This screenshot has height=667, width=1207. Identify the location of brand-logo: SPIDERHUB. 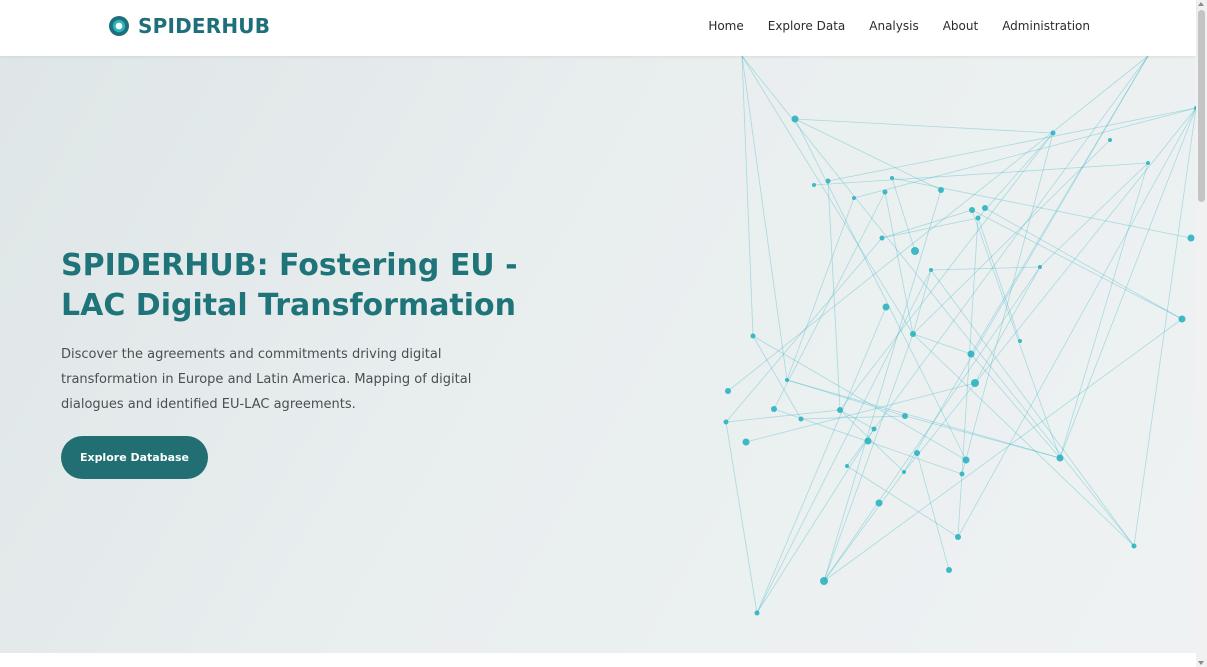
(189, 26).